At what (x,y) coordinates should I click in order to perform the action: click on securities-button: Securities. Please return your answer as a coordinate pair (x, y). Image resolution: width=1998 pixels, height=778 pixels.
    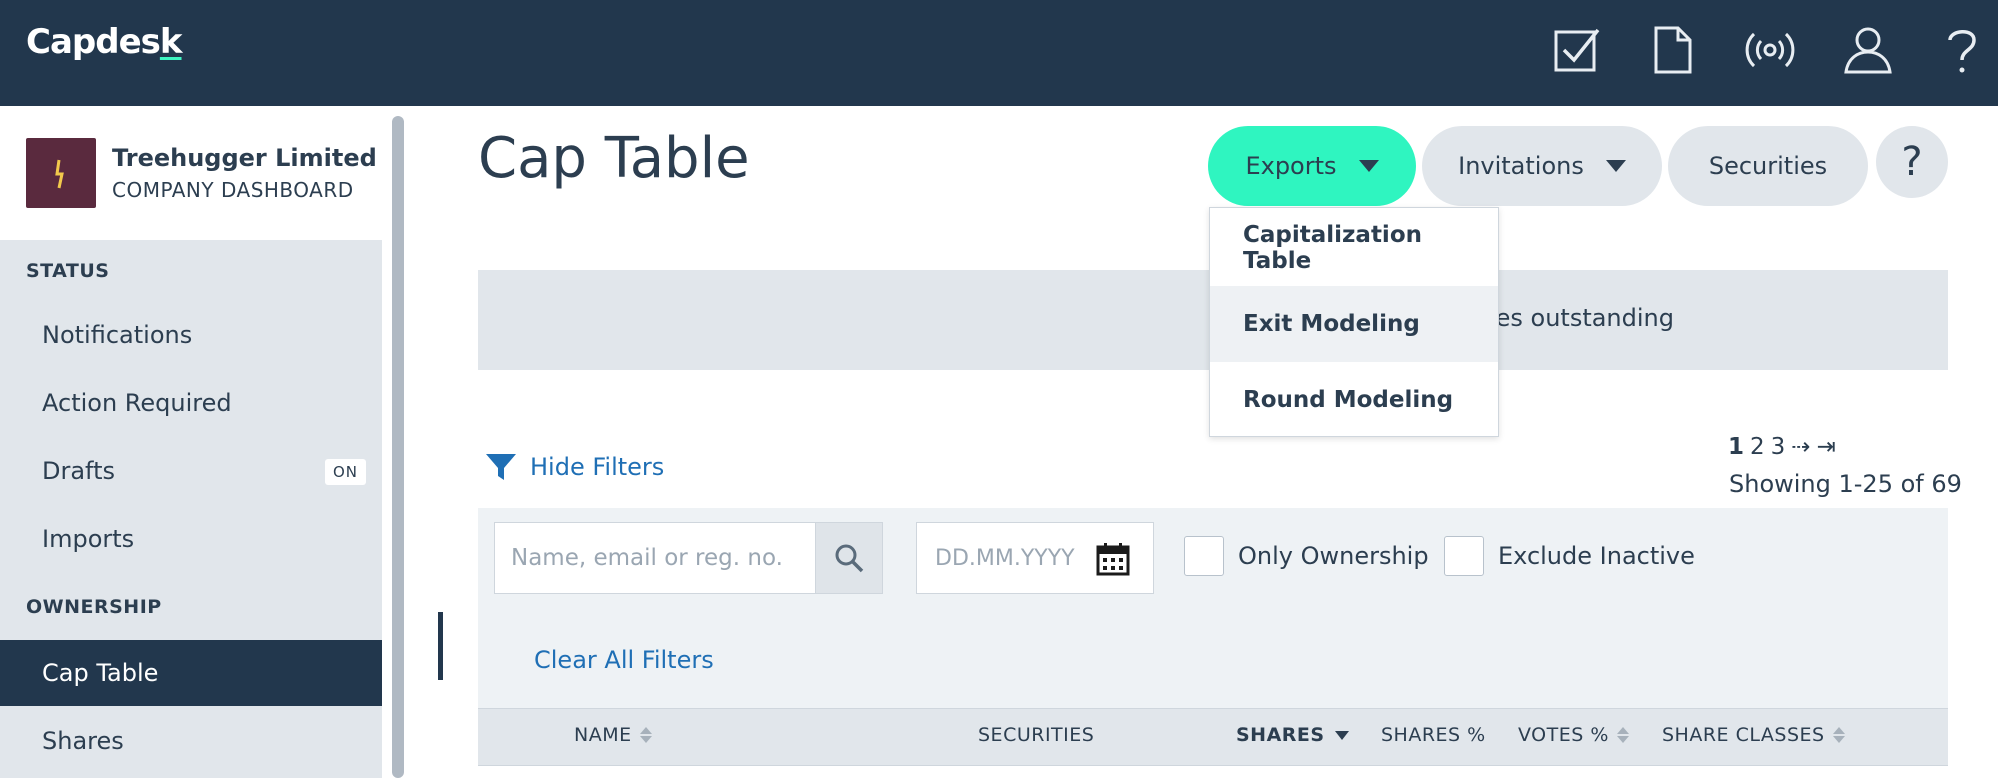
    Looking at the image, I should click on (1768, 166).